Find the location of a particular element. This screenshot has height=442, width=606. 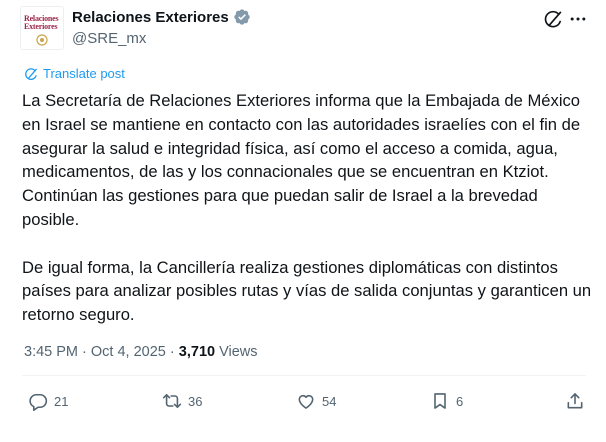

account-handle: @SRE_mx is located at coordinates (109, 38).